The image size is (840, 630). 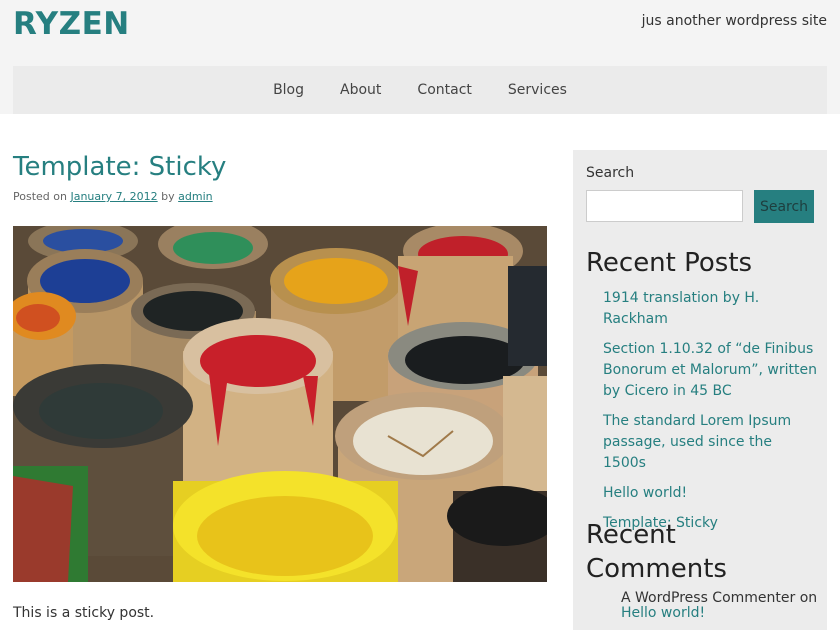 What do you see at coordinates (360, 90) in the screenshot?
I see `nav-item-about: About` at bounding box center [360, 90].